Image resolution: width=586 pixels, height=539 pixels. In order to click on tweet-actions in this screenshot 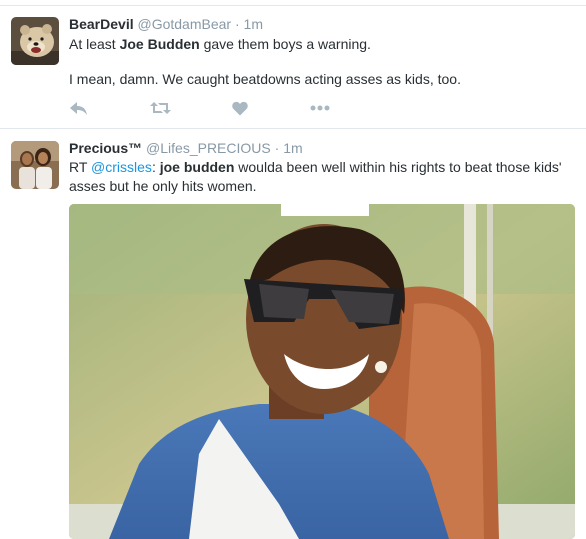, I will do `click(209, 108)`.